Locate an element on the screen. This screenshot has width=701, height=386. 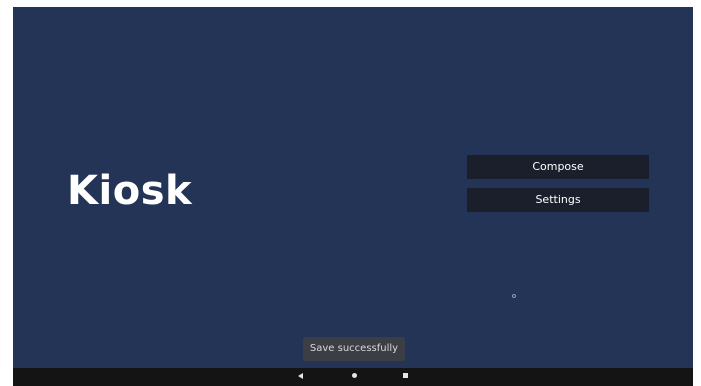
navigation-bar is located at coordinates (353, 377).